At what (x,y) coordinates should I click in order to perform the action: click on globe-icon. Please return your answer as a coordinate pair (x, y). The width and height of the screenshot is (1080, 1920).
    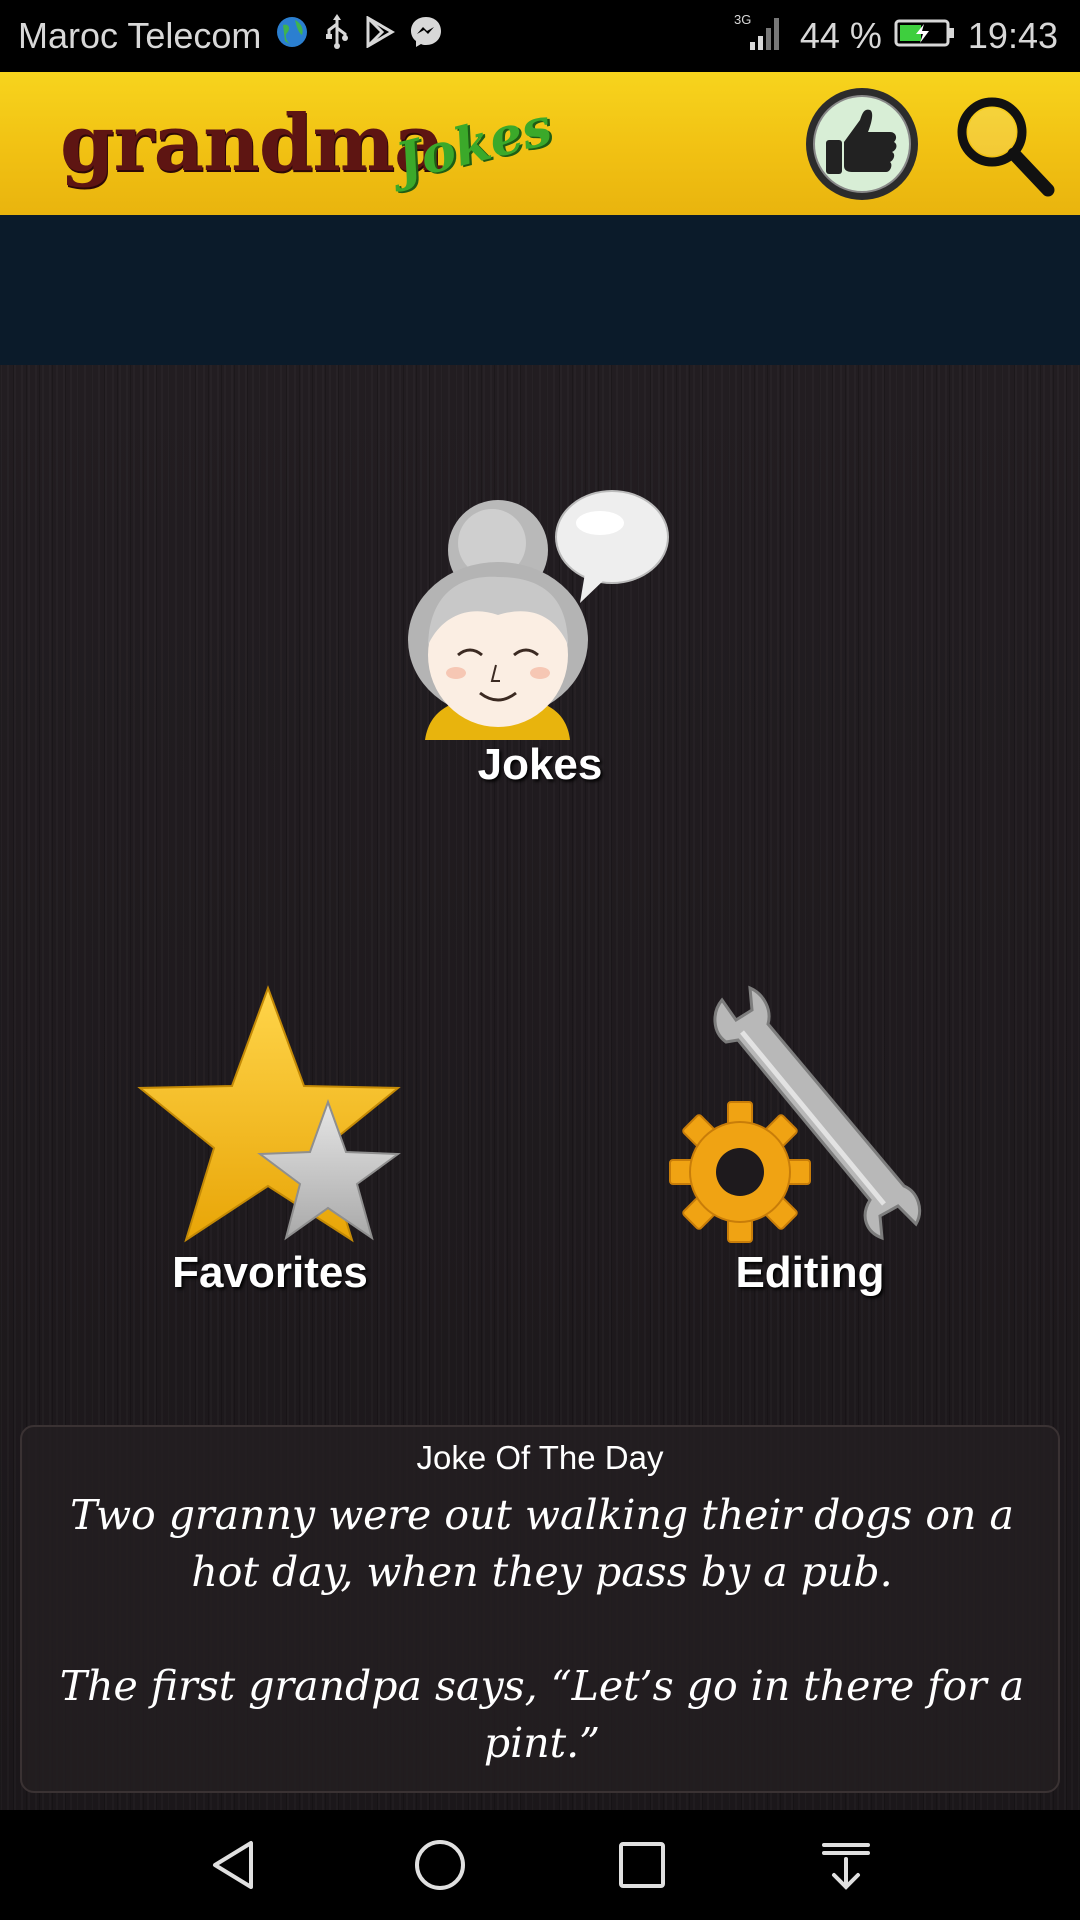
    Looking at the image, I should click on (292, 36).